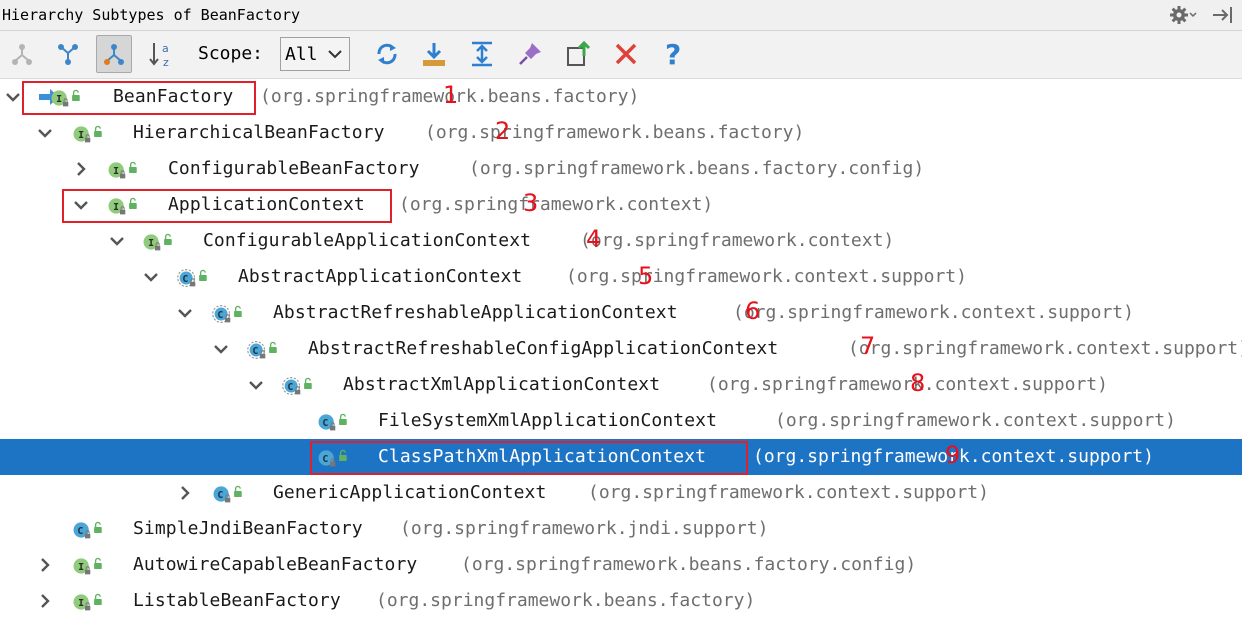 This screenshot has width=1242, height=619. Describe the element at coordinates (918, 383) in the screenshot. I see `annotation-number: 8` at that location.